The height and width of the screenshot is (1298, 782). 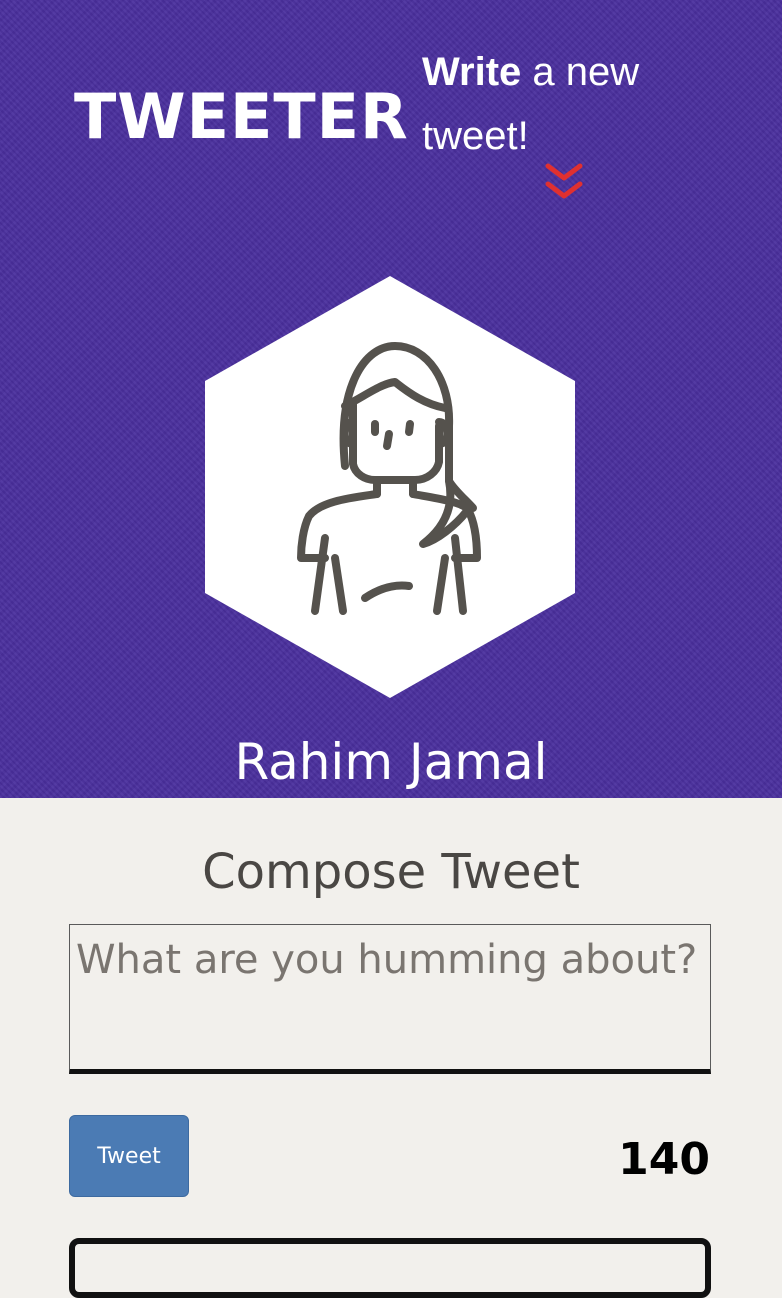 What do you see at coordinates (564, 184) in the screenshot?
I see `double-chevron-down-icon` at bounding box center [564, 184].